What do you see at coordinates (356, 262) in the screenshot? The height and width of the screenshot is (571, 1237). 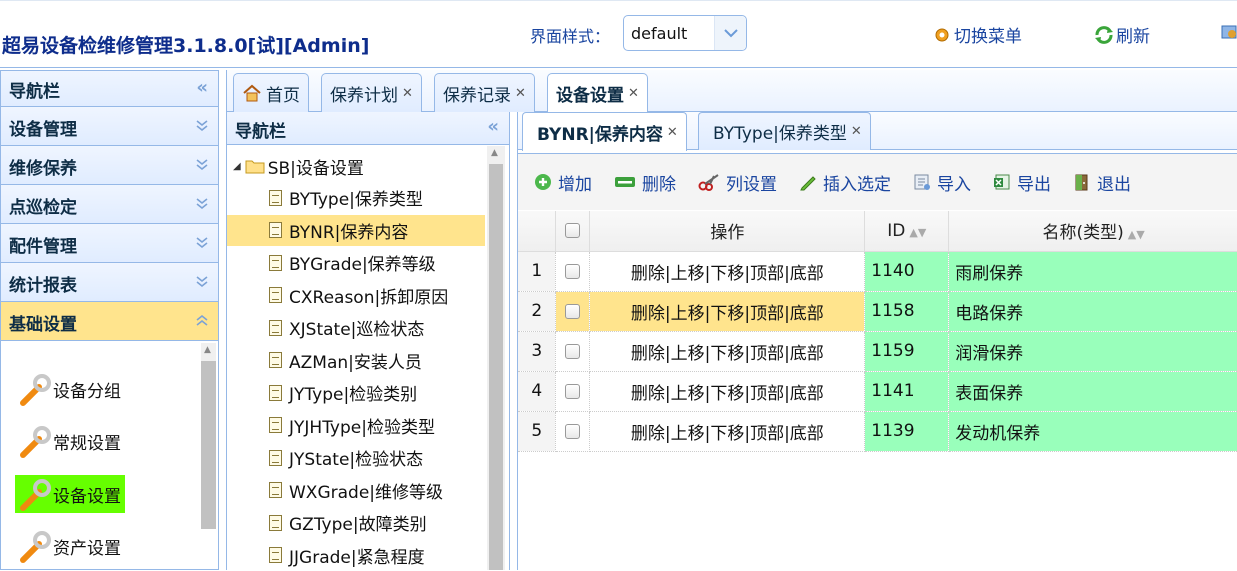 I see `tree-node: BYGrade|保养等级` at bounding box center [356, 262].